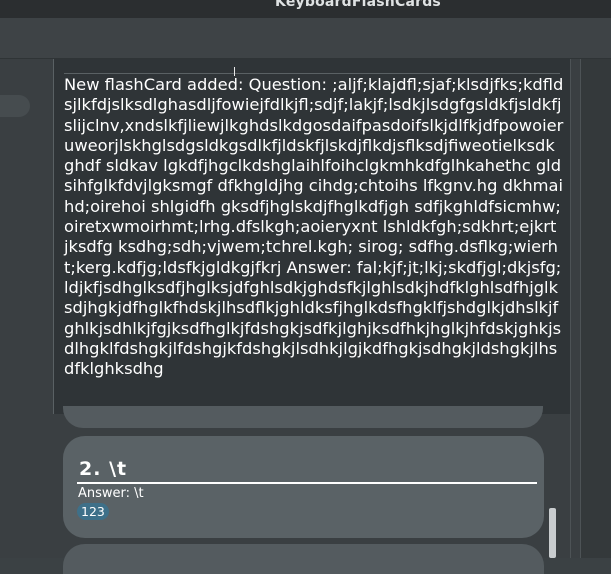 This screenshot has width=611, height=574. What do you see at coordinates (303, 559) in the screenshot?
I see `flashcard-next` at bounding box center [303, 559].